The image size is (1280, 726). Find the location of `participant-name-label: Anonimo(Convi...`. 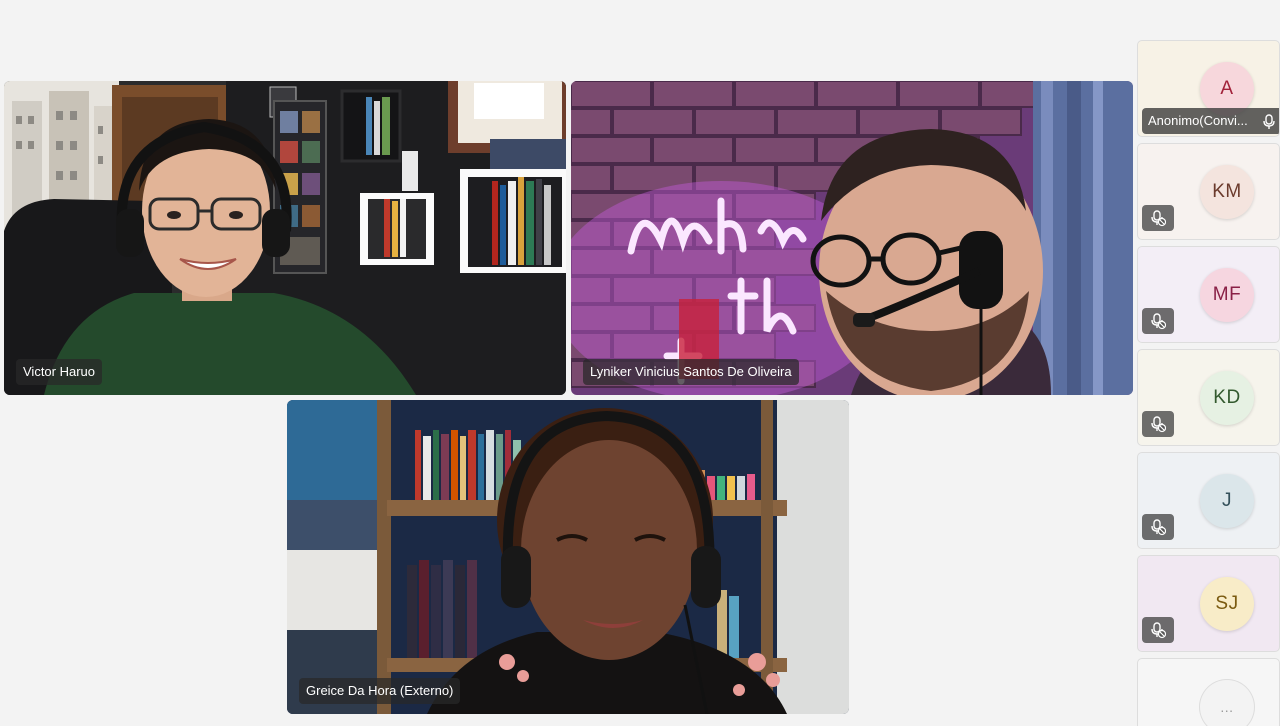

participant-name-label: Anonimo(Convi... is located at coordinates (1210, 121).